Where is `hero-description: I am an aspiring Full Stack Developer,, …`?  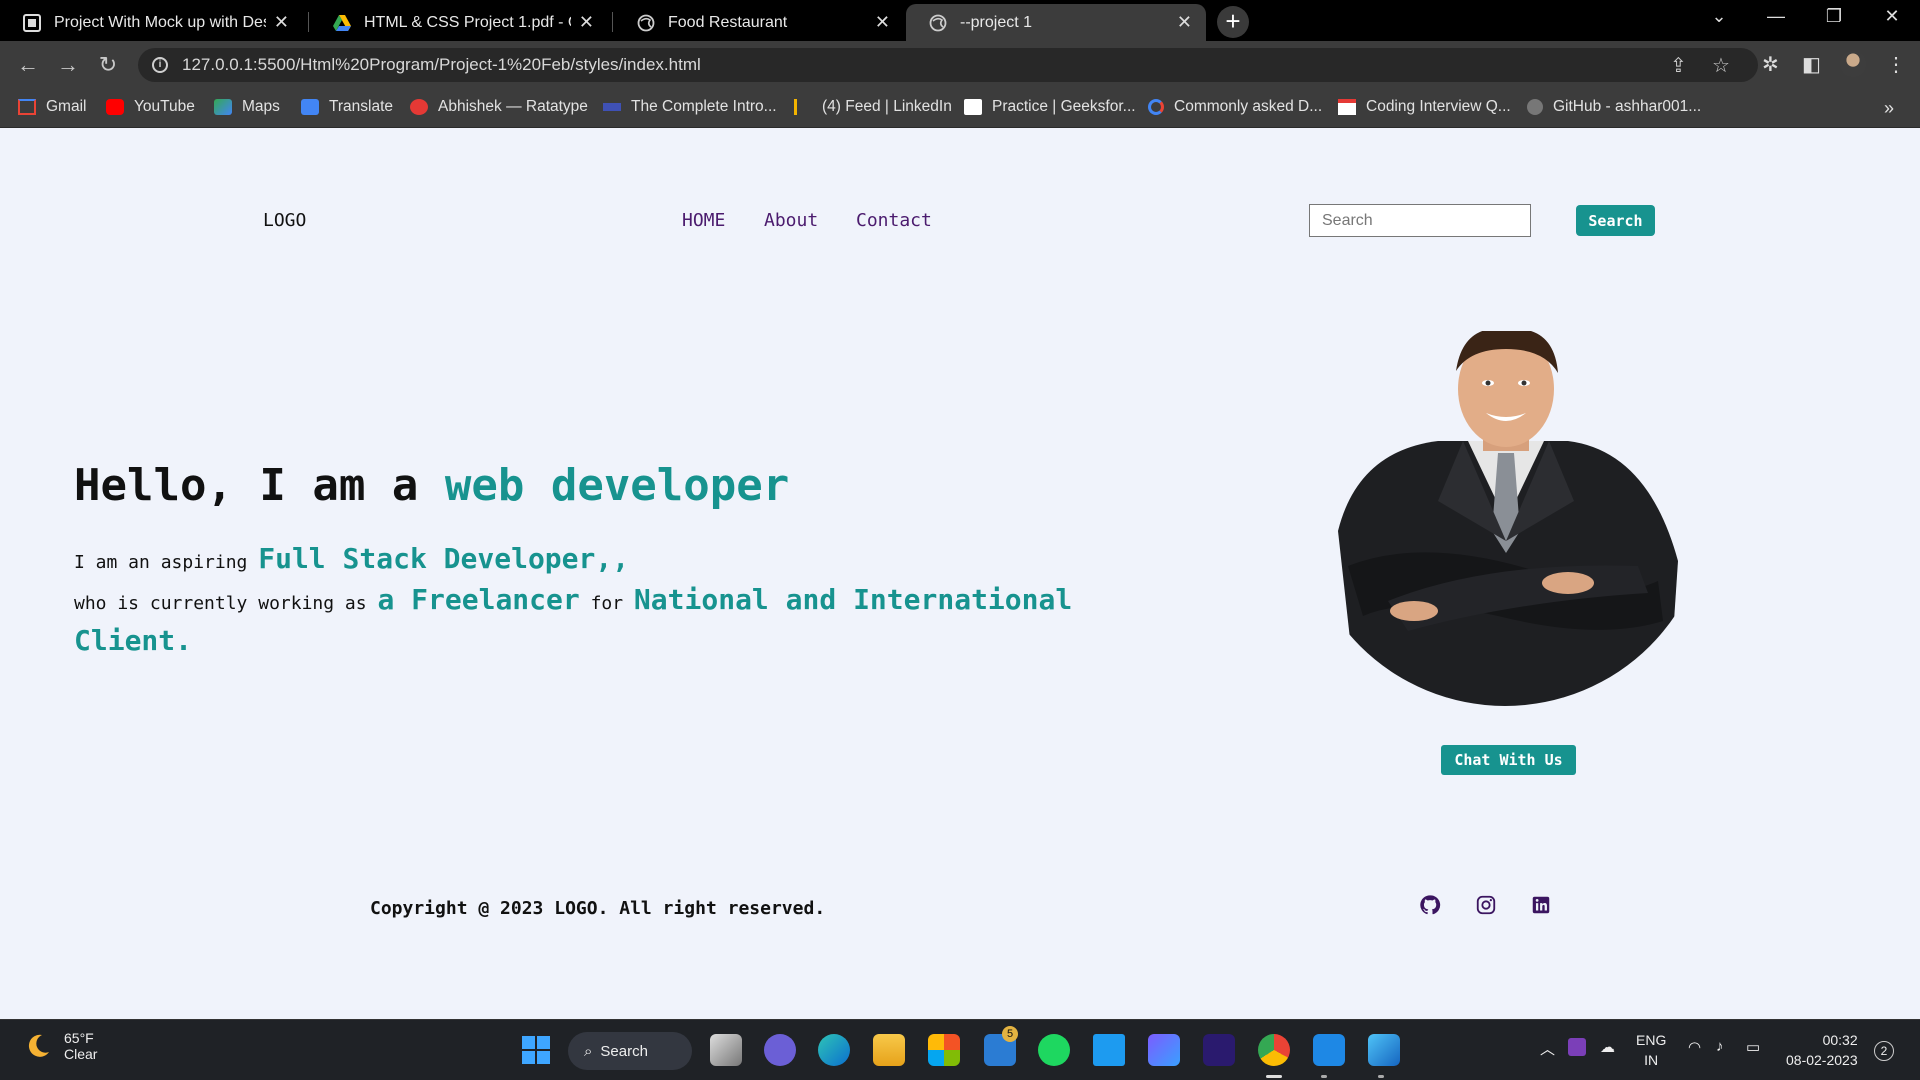
hero-description: I am an aspiring Full Stack Developer,, … is located at coordinates (573, 599).